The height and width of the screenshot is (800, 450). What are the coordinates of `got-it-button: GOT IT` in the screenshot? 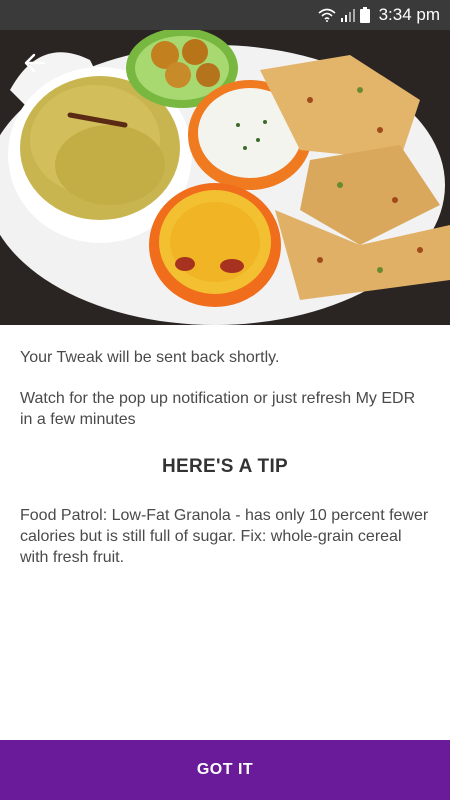 It's located at (225, 770).